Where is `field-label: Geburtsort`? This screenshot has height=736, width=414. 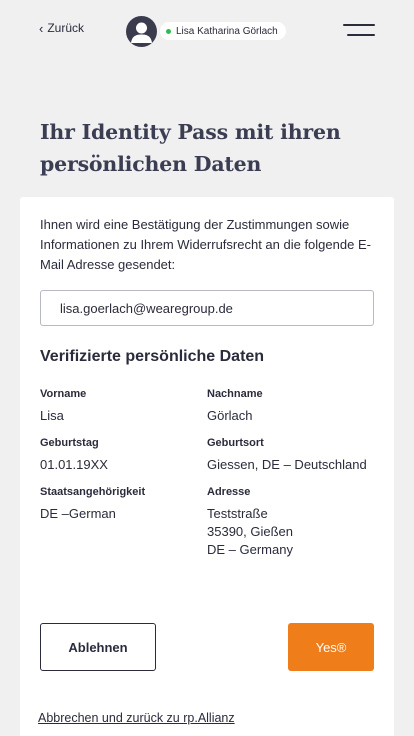
field-label: Geburtsort is located at coordinates (235, 443).